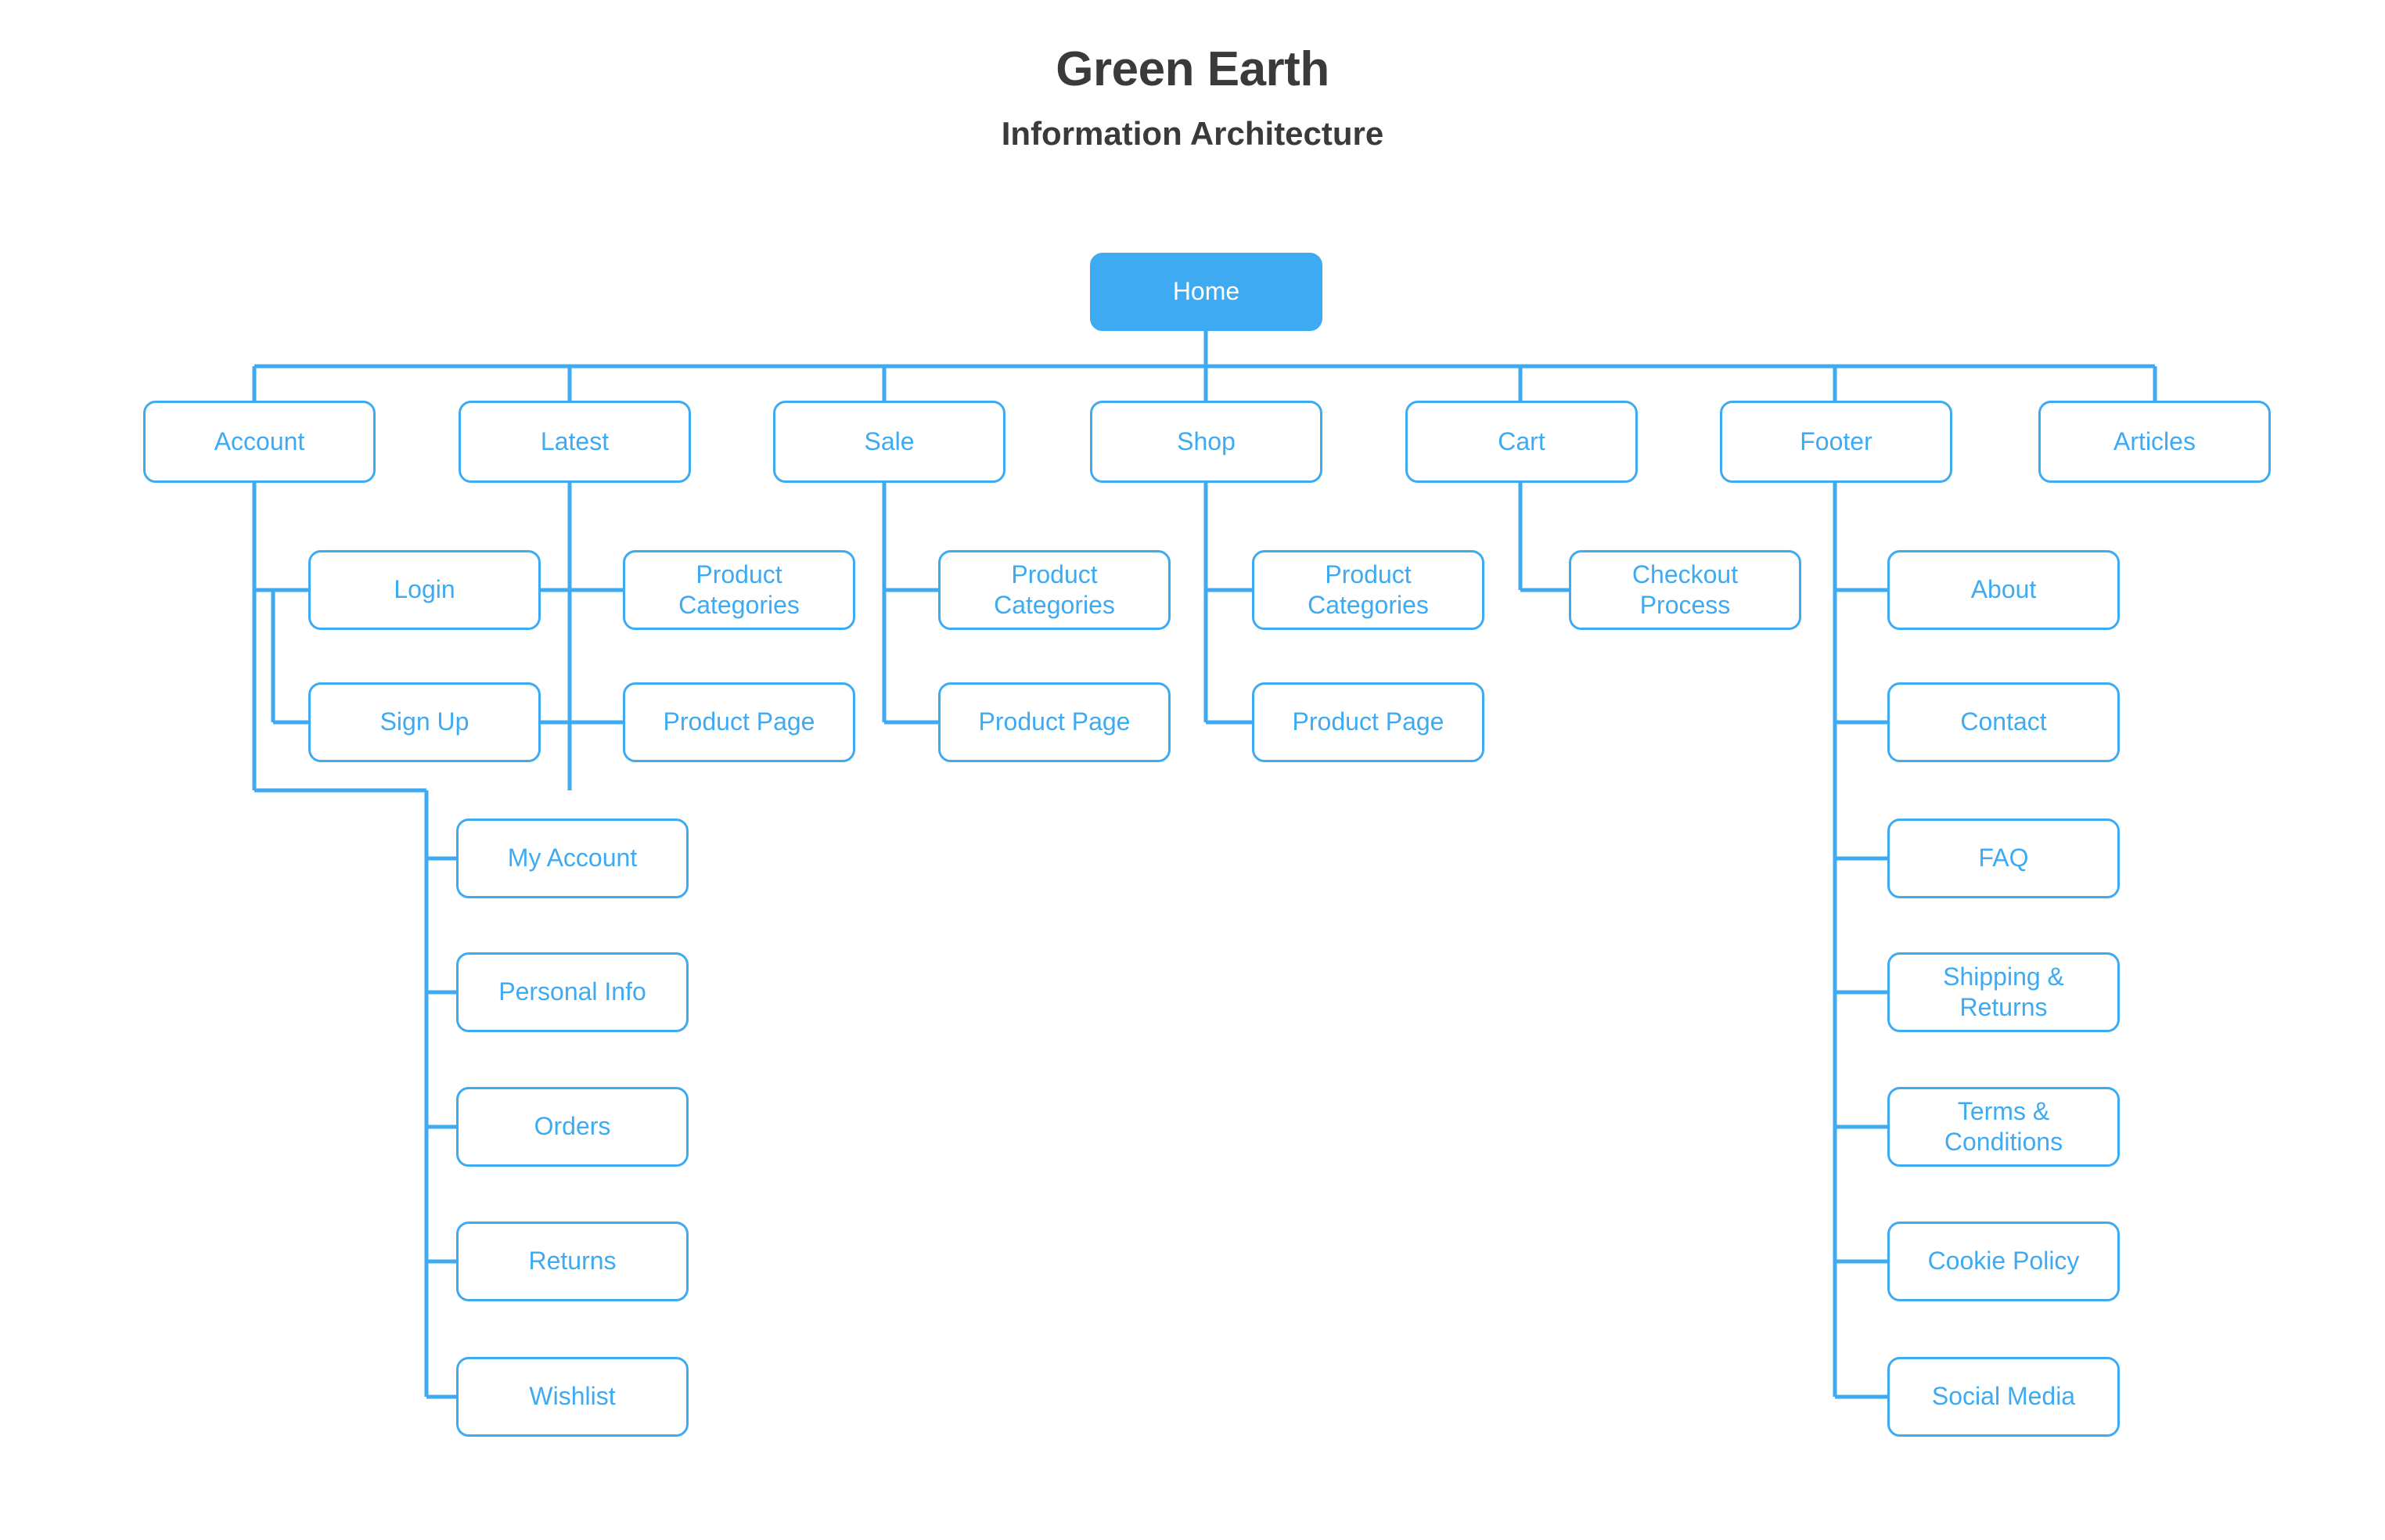 This screenshot has width=2385, height=1540. I want to click on node-orders: Orders, so click(572, 1127).